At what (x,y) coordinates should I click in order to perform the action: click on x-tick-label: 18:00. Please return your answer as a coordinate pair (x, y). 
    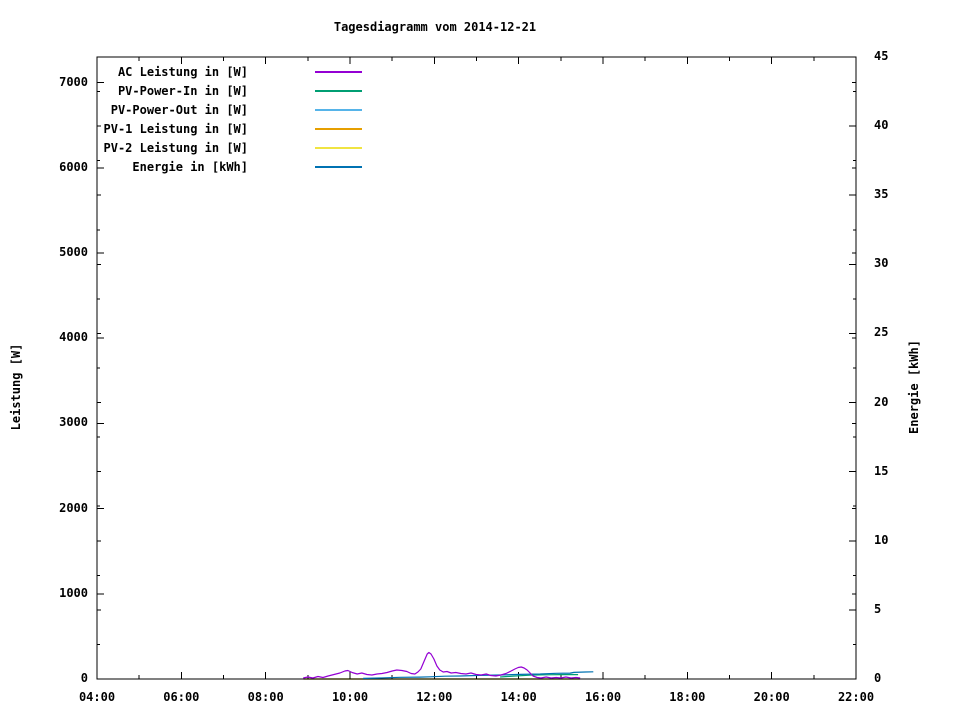
    Looking at the image, I should click on (687, 697).